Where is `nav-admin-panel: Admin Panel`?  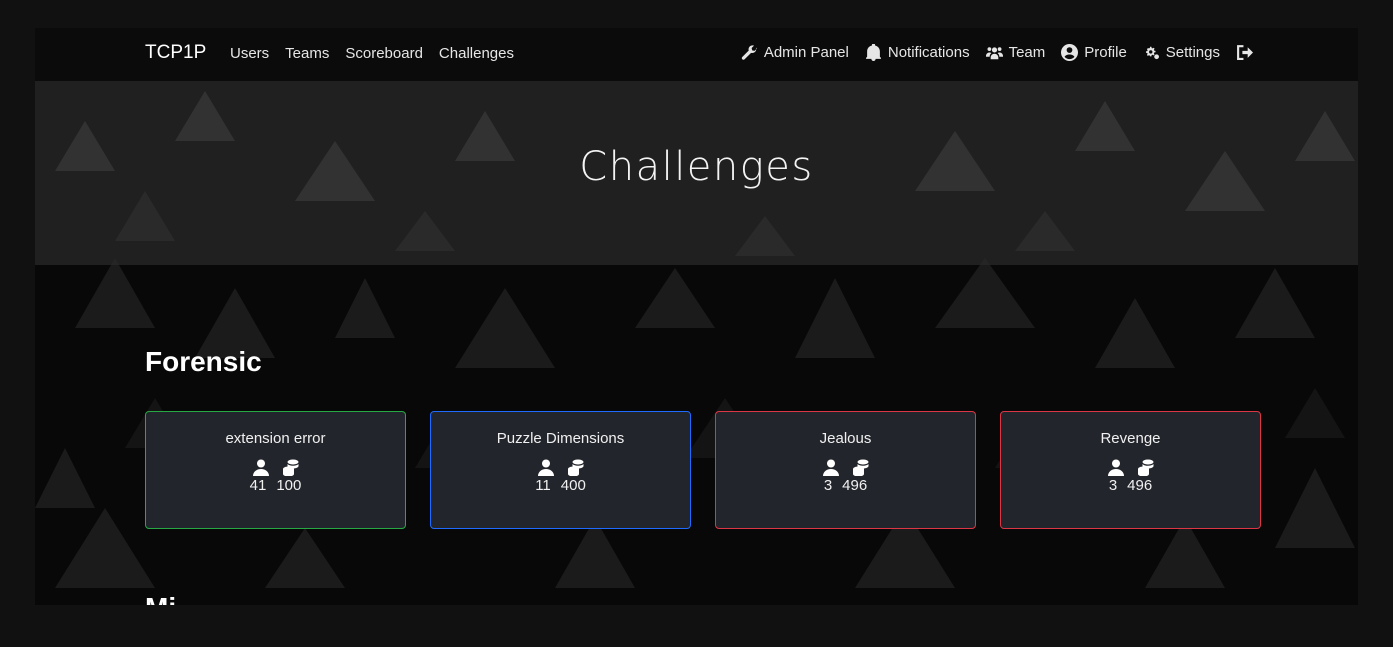
nav-admin-panel: Admin Panel is located at coordinates (795, 52).